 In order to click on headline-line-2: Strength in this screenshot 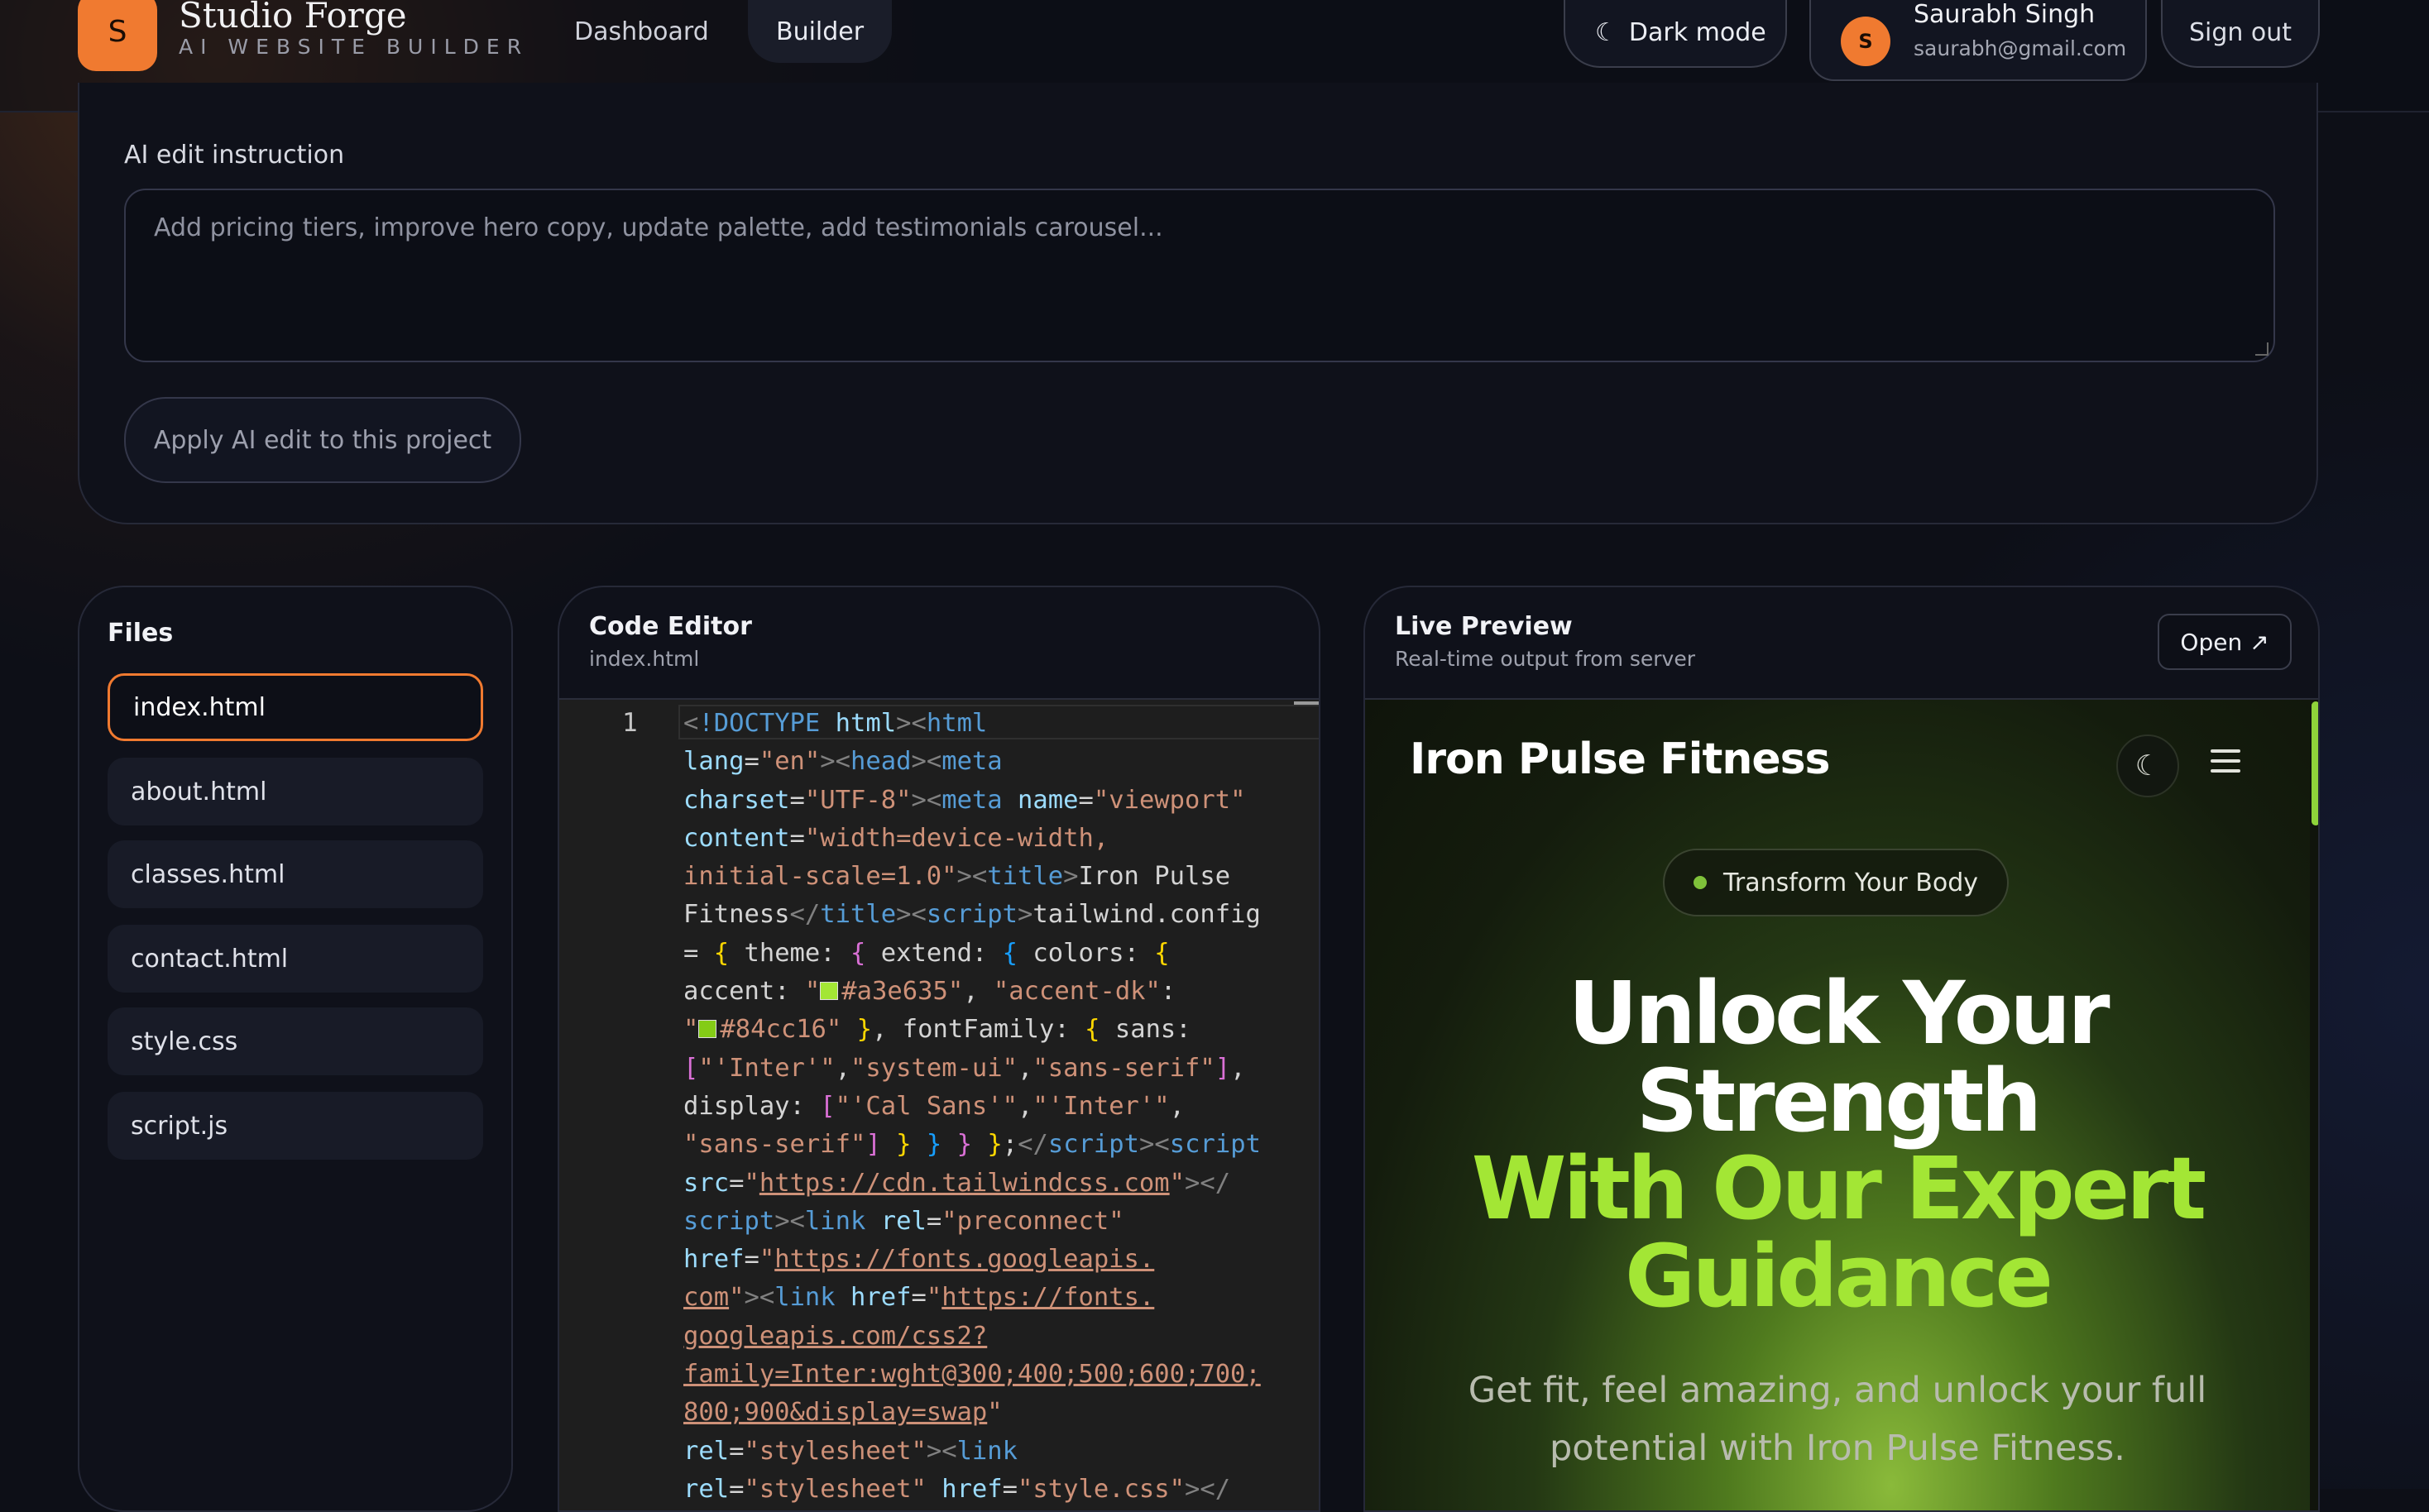, I will do `click(1839, 1100)`.